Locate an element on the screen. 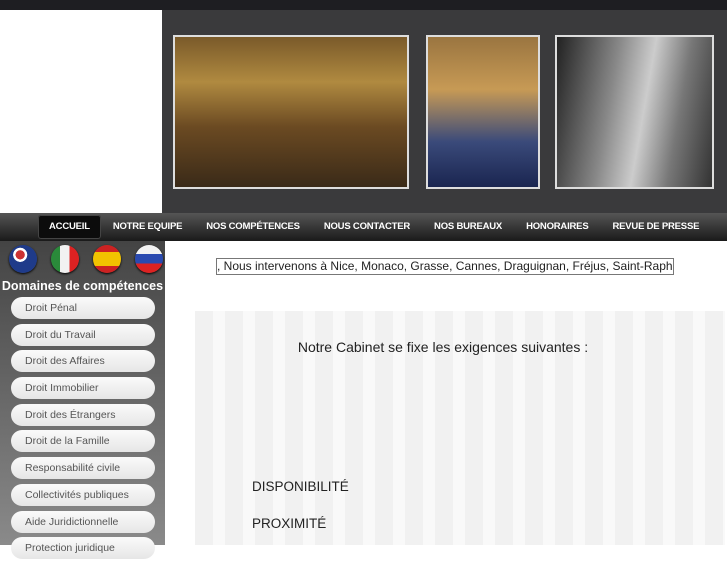  nav-notre-equipe: NOTRE EQUIPE is located at coordinates (147, 227).